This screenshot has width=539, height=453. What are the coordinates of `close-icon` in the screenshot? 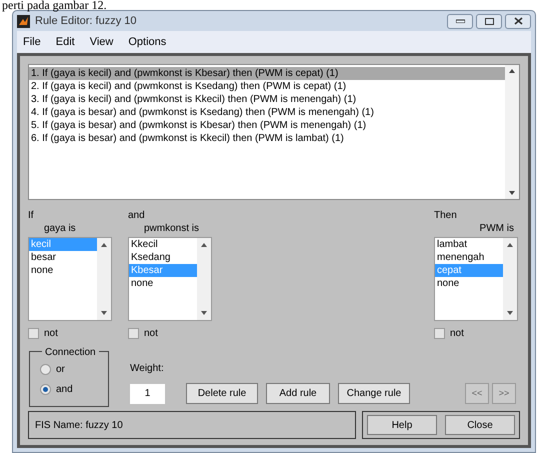 It's located at (518, 21).